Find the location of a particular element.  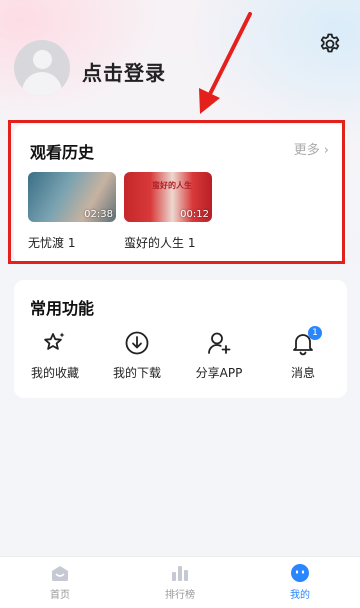

video-duration: 00:12 is located at coordinates (194, 214).